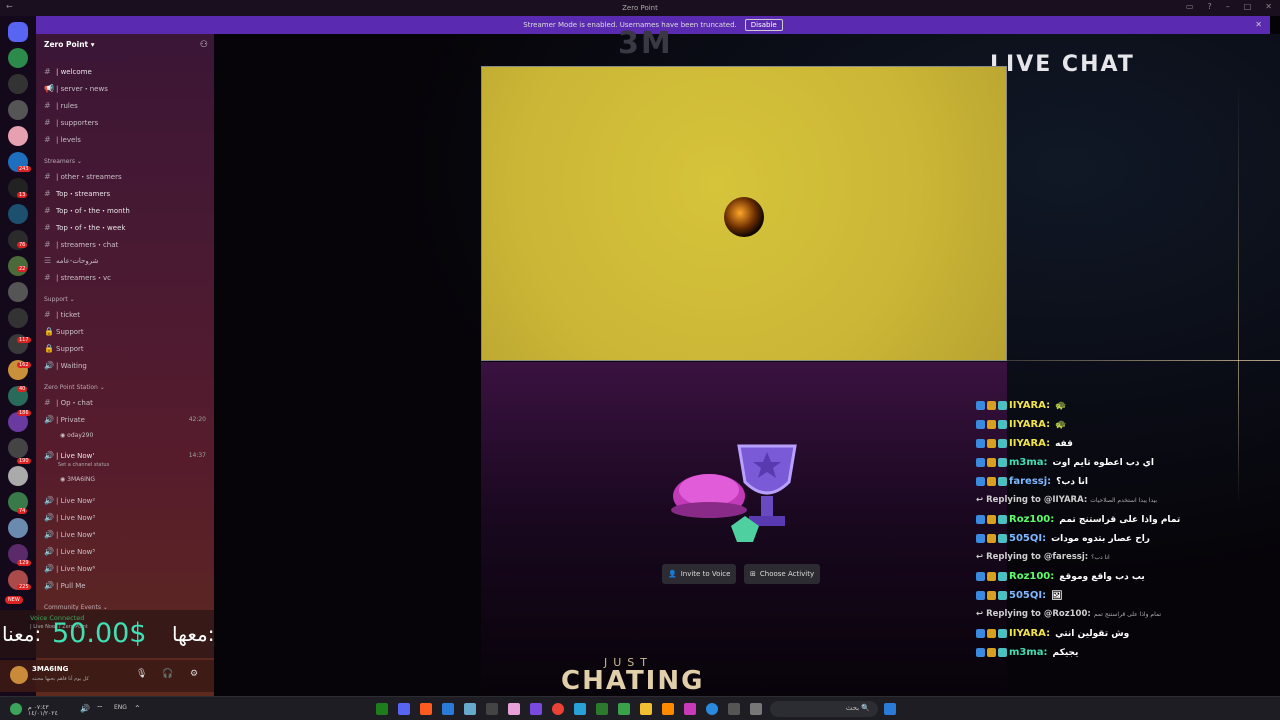 This screenshot has width=1280, height=720. What do you see at coordinates (204, 45) in the screenshot?
I see `add-member-icon: ⚇` at bounding box center [204, 45].